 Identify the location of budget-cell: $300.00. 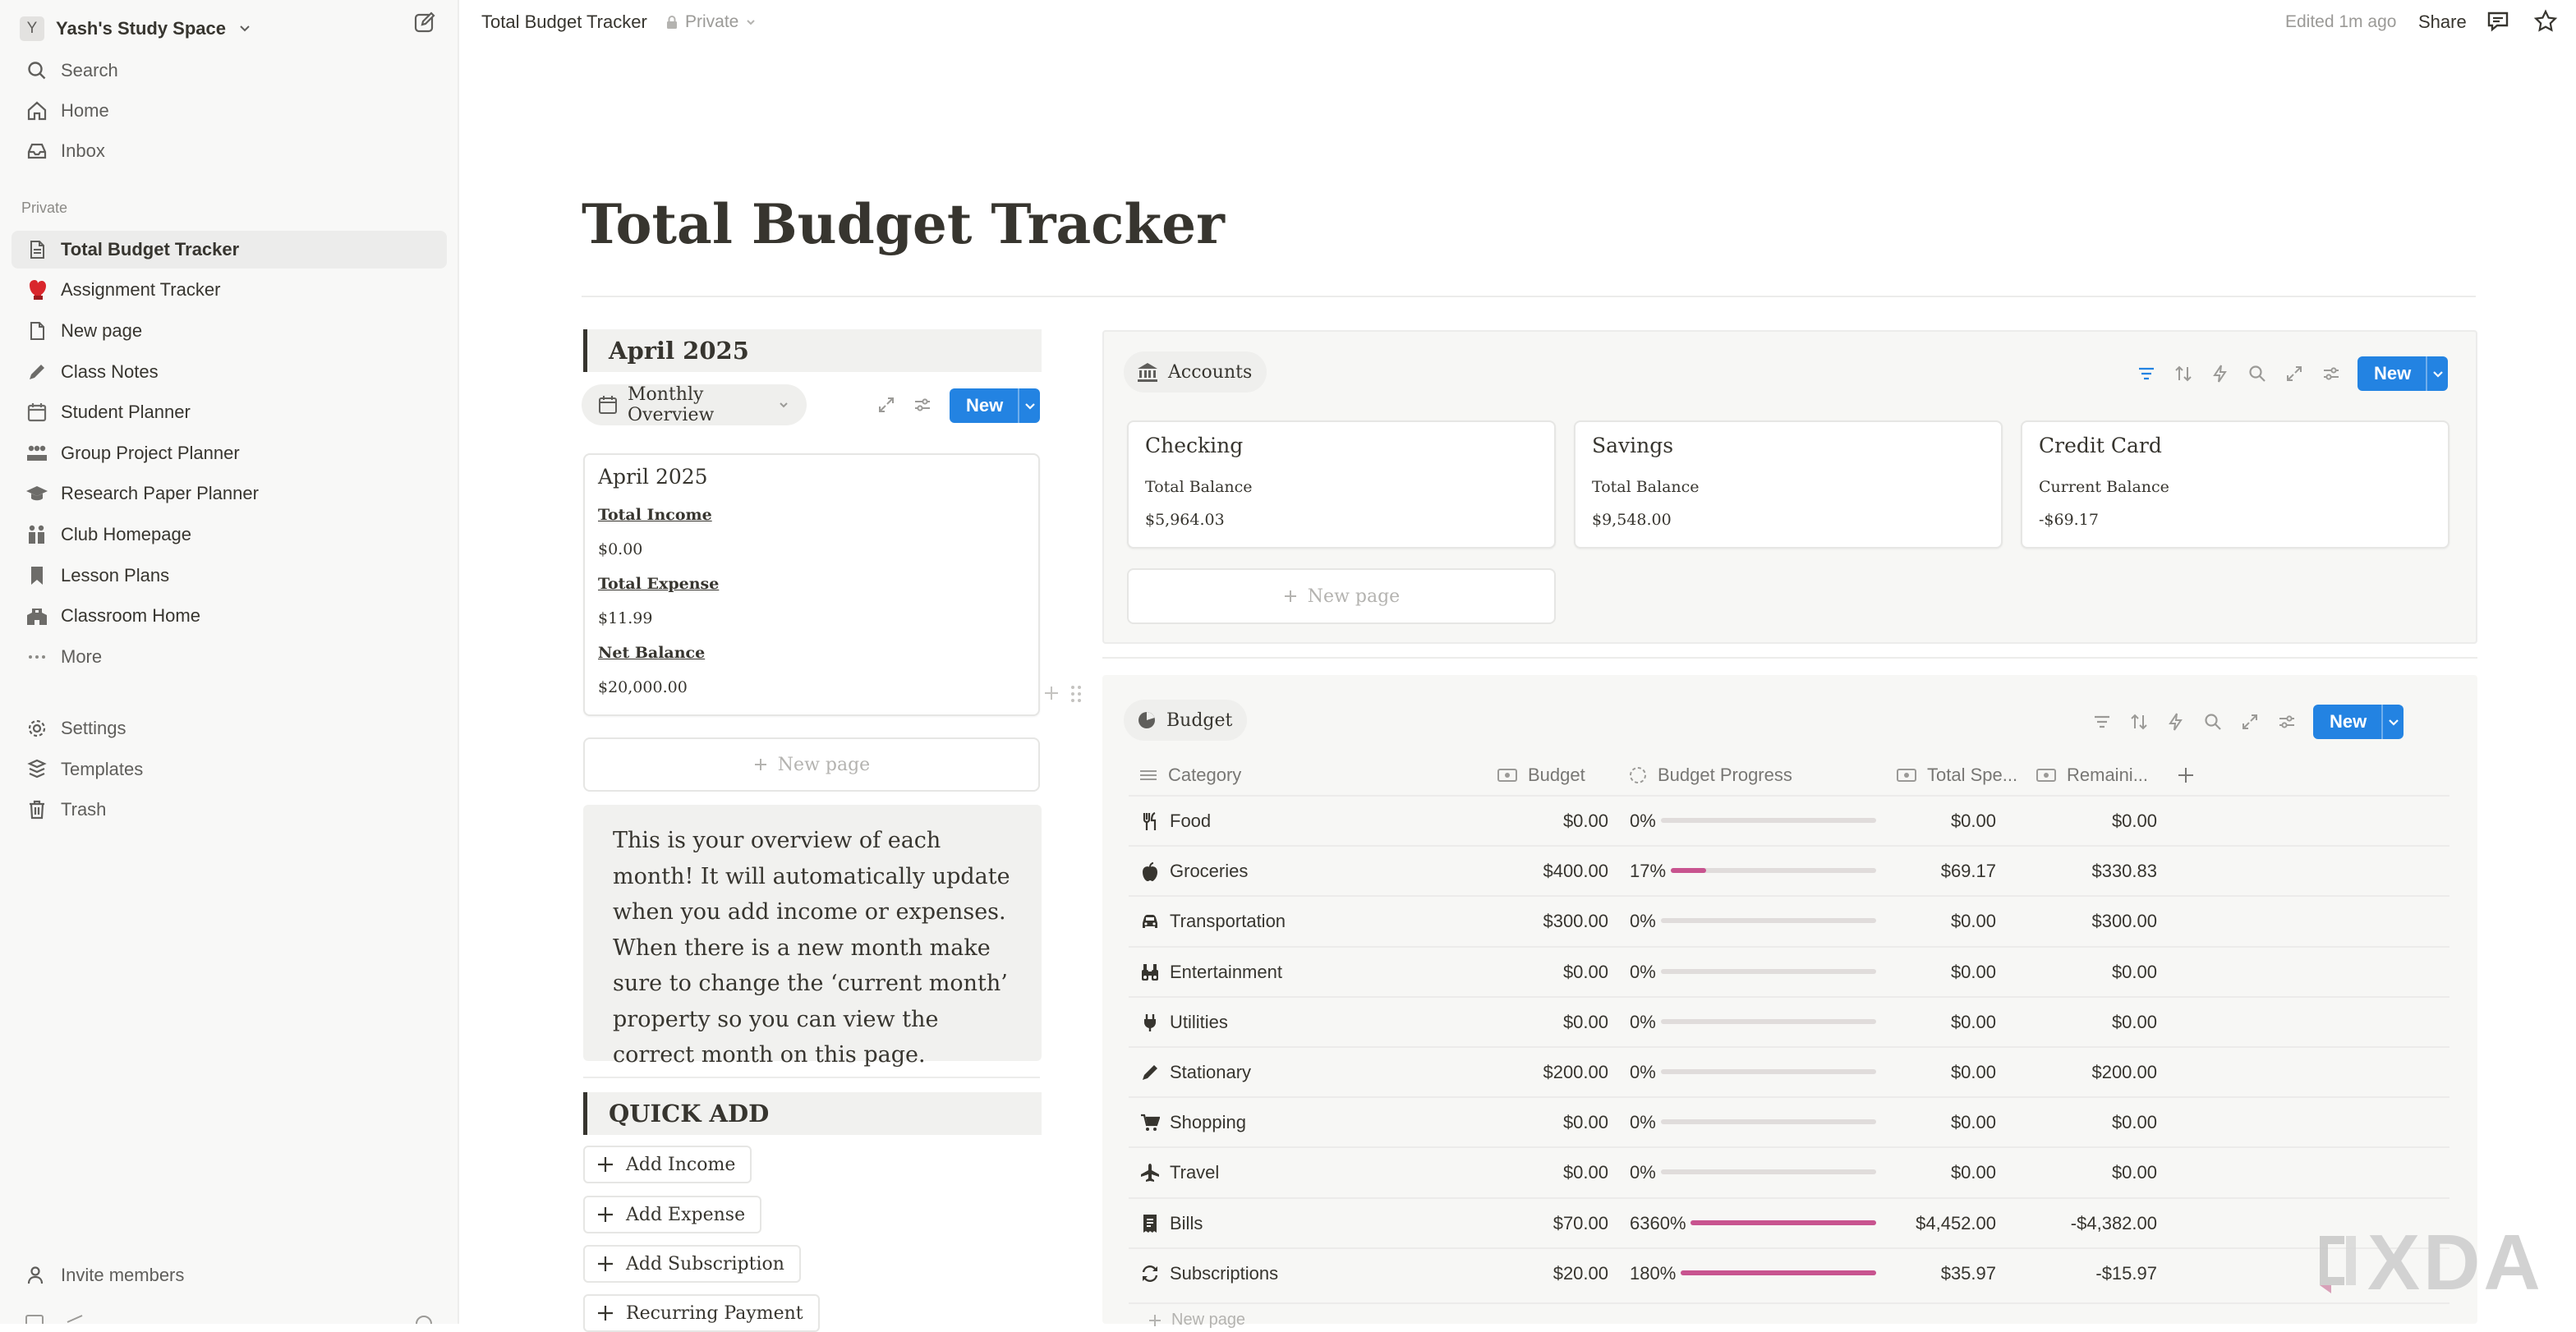
(1549, 921).